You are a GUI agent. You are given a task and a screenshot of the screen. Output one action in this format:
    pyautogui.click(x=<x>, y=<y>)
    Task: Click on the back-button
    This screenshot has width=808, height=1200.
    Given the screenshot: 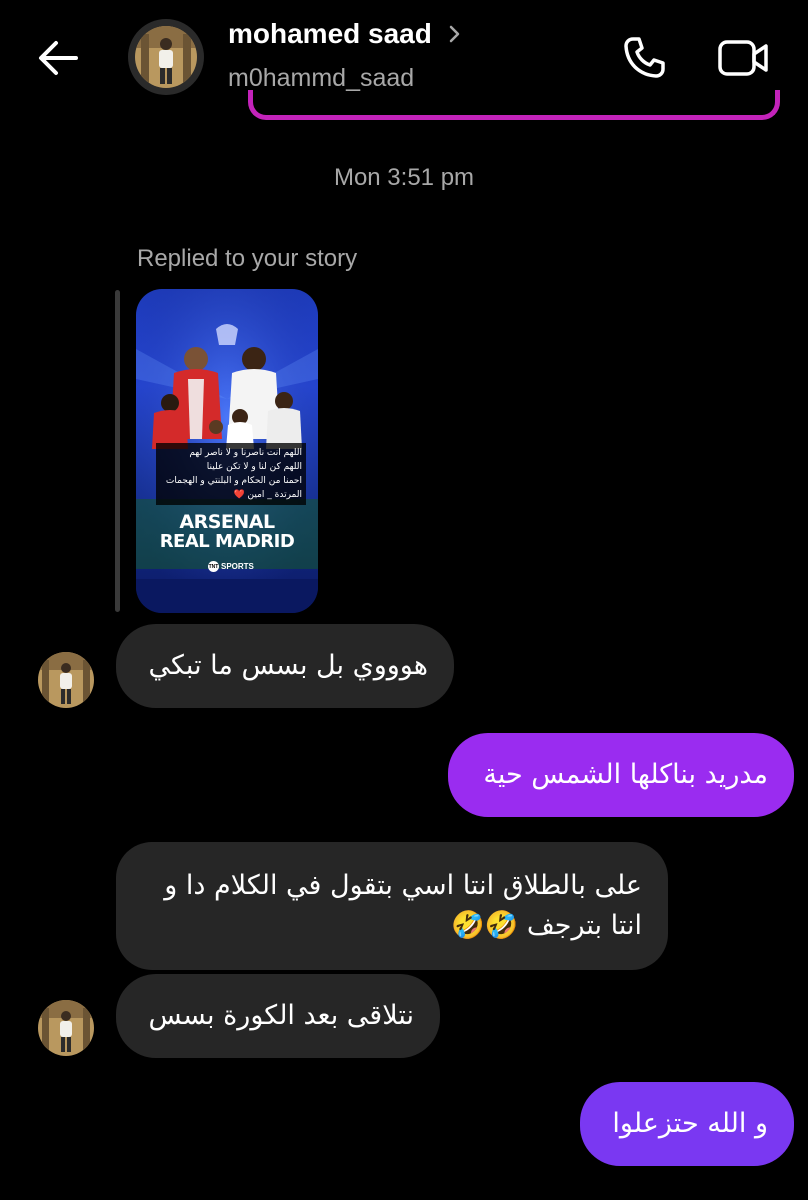 What is the action you would take?
    pyautogui.click(x=58, y=58)
    